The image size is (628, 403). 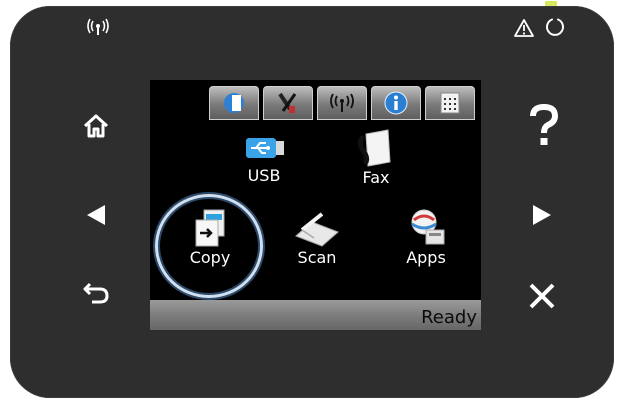 I want to click on top-toolbar, so click(x=344, y=103).